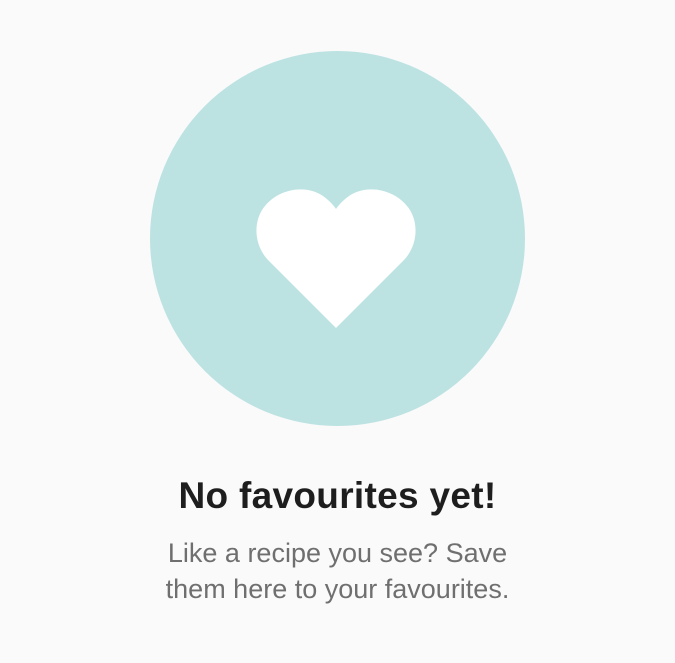 The height and width of the screenshot is (663, 675). What do you see at coordinates (337, 553) in the screenshot?
I see `empty-state-description-line-1: Like a recipe you see? Save` at bounding box center [337, 553].